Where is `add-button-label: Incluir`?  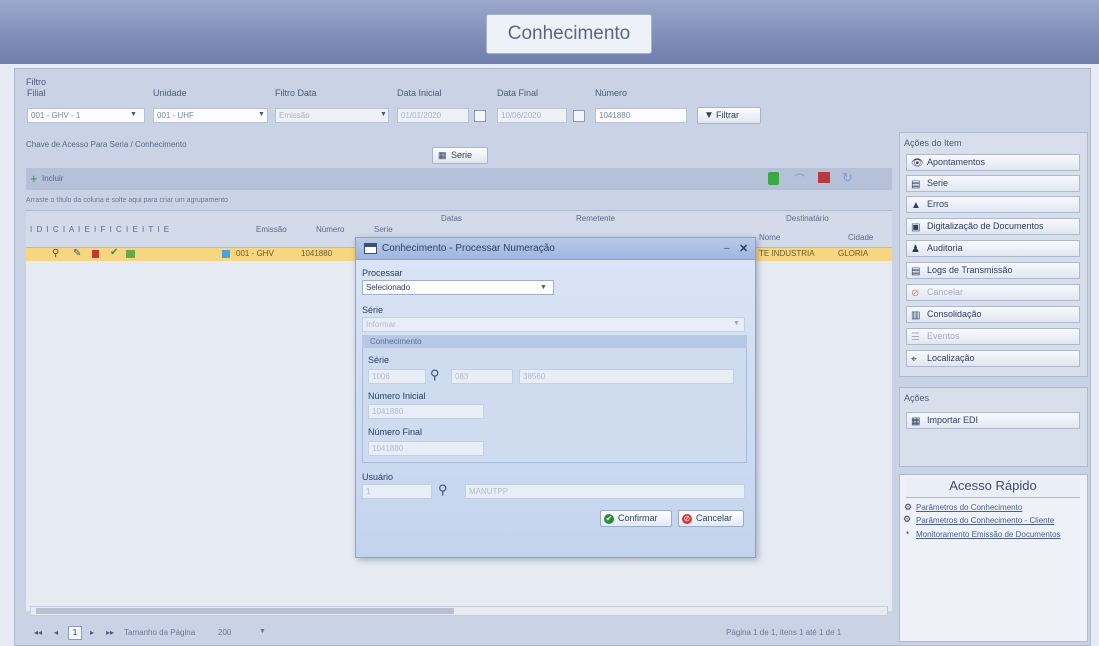
add-button-label: Incluir is located at coordinates (52, 178).